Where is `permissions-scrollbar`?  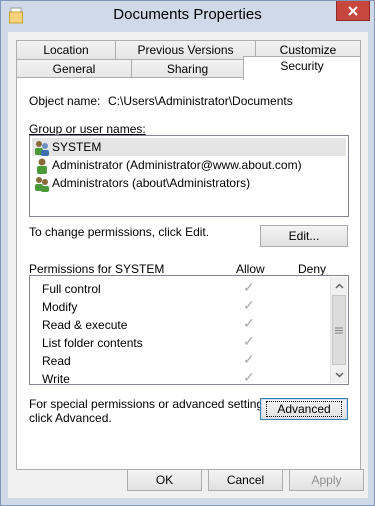
permissions-scrollbar is located at coordinates (338, 330).